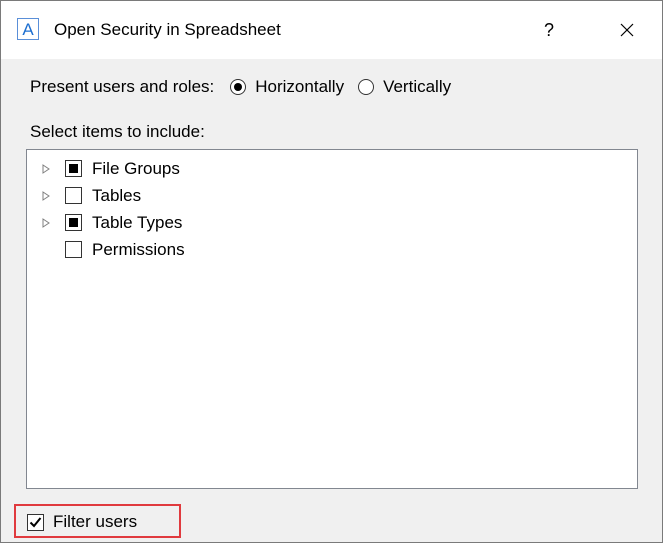  I want to click on radio-vertically: Vertically, so click(404, 87).